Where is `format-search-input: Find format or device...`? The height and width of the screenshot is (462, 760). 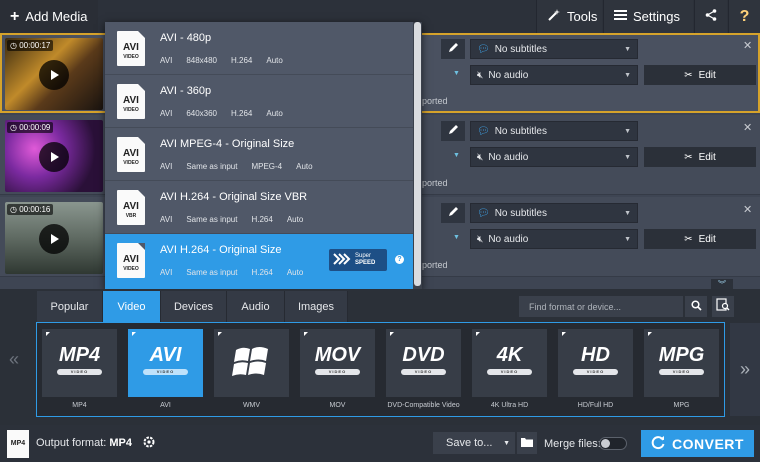 format-search-input: Find format or device... is located at coordinates (601, 306).